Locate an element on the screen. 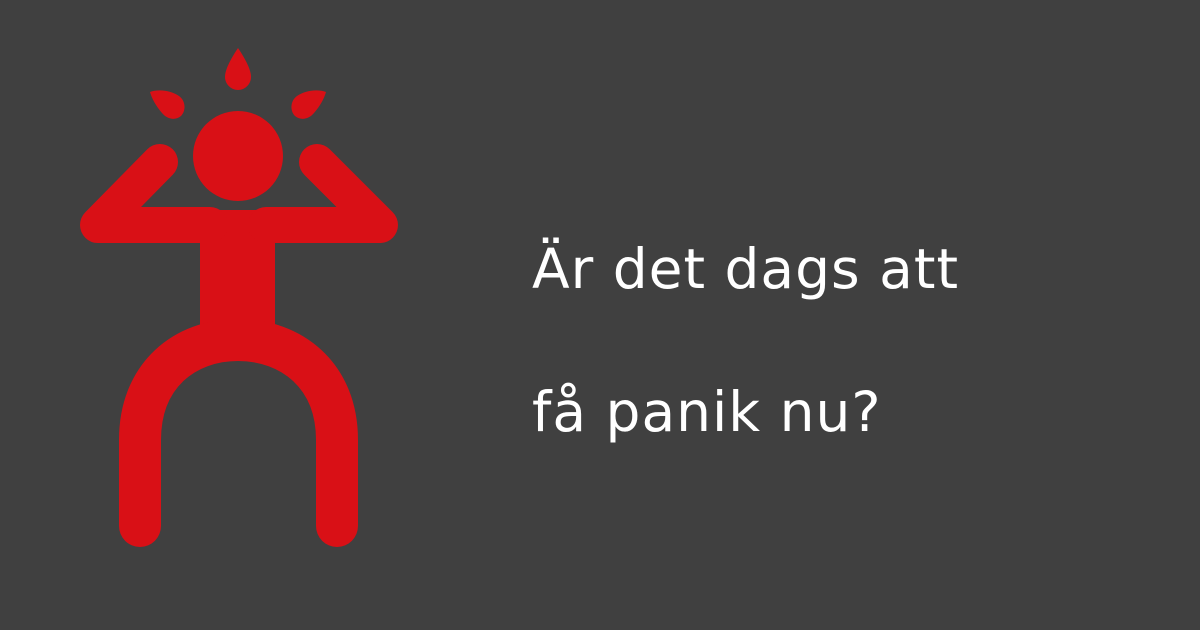 The width and height of the screenshot is (1200, 630). stress-drop-left is located at coordinates (167, 104).